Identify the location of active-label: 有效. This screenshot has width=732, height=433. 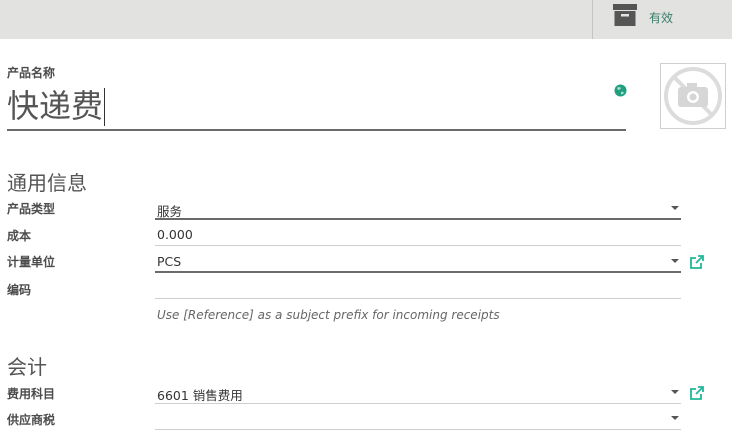
(661, 18).